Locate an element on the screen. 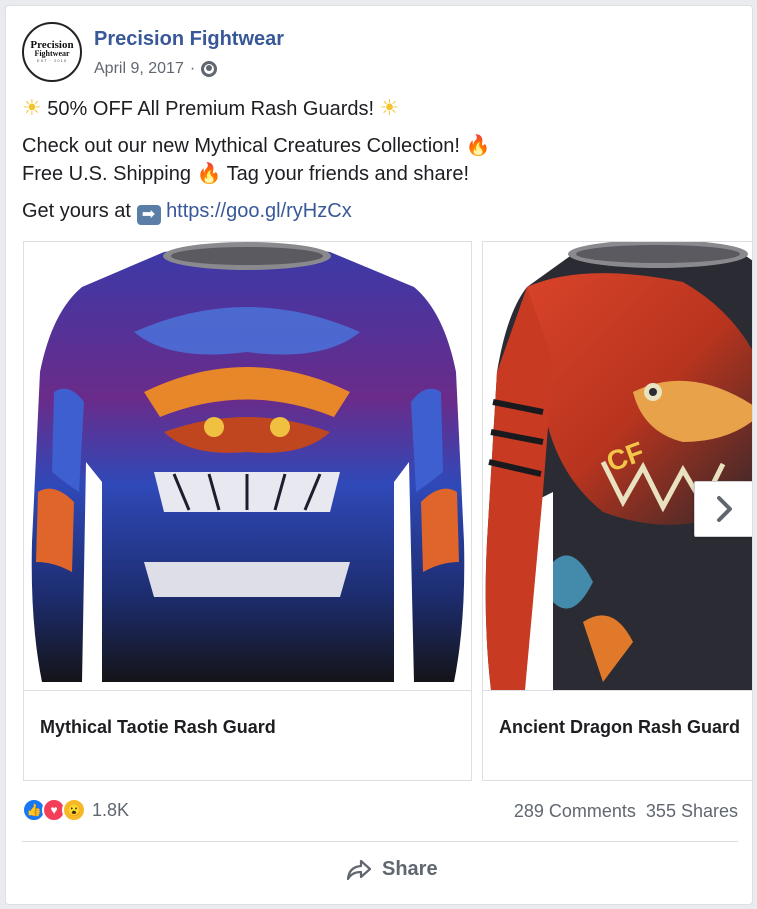 The image size is (757, 909). globe-icon is located at coordinates (209, 69).